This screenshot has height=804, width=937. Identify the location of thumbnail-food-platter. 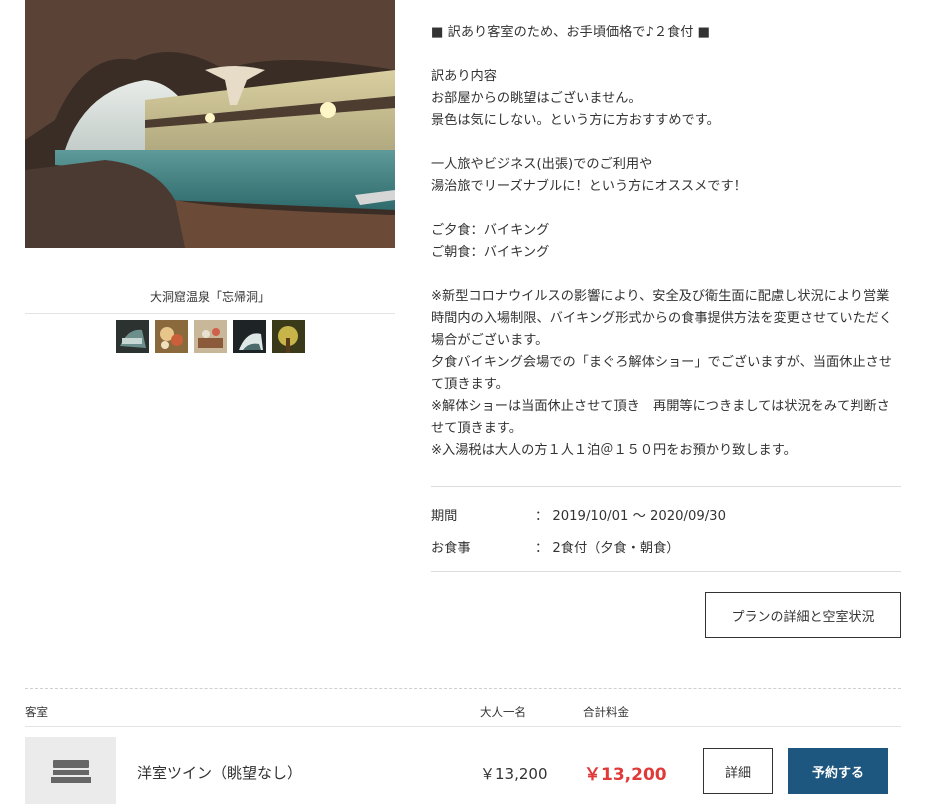
(171, 336).